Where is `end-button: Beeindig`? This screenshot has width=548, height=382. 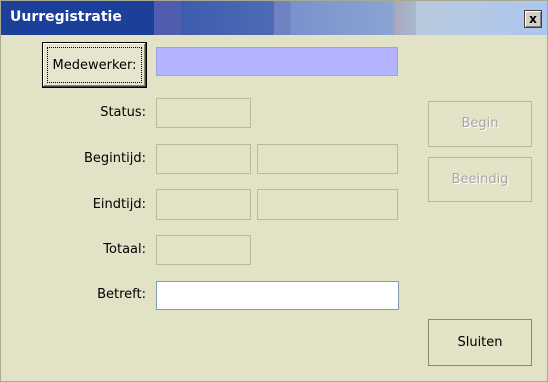
end-button: Beeindig is located at coordinates (480, 179).